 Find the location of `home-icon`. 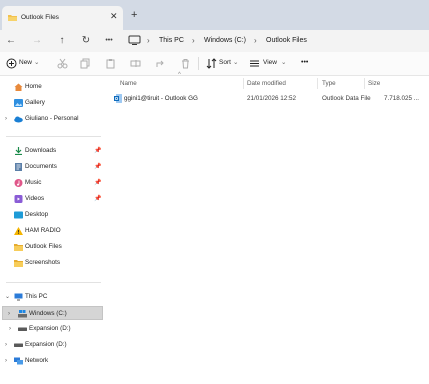

home-icon is located at coordinates (18, 87).